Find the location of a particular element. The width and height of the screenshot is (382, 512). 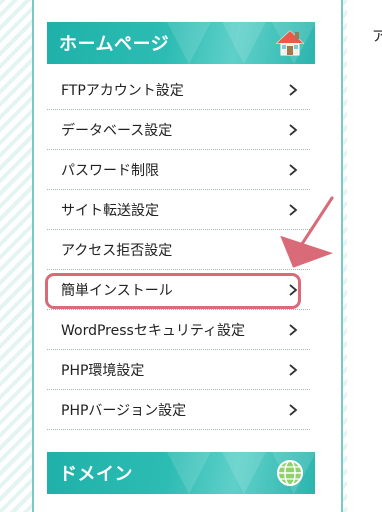

menu-item-label: 簡単インストール is located at coordinates (117, 290).